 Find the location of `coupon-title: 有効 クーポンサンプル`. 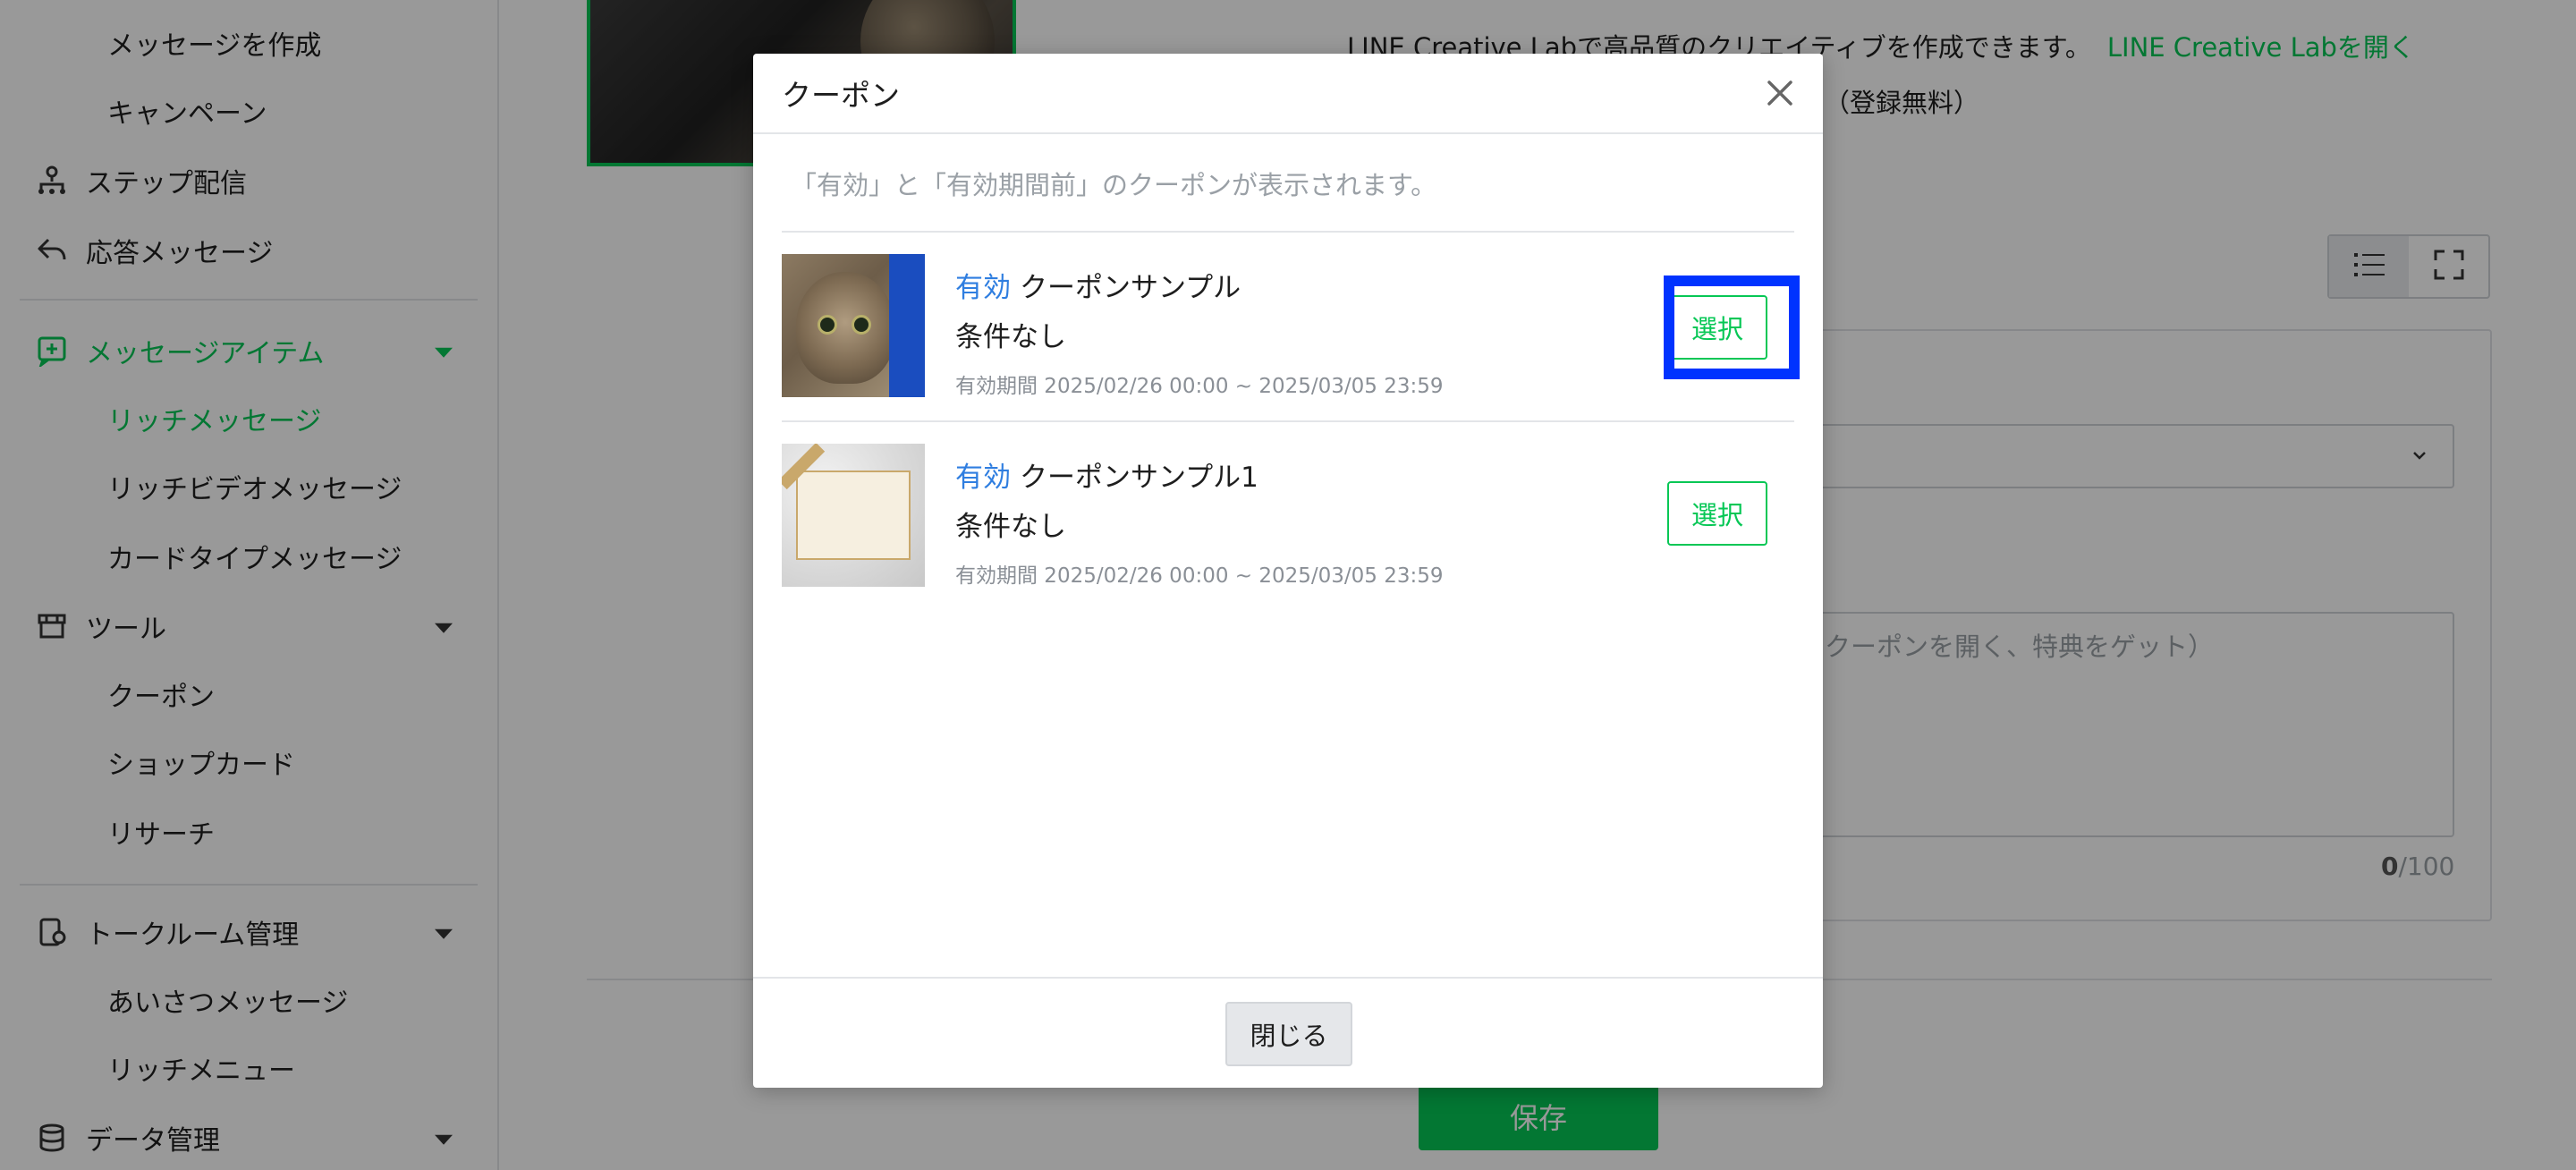

coupon-title: 有効 クーポンサンプル is located at coordinates (1199, 285).